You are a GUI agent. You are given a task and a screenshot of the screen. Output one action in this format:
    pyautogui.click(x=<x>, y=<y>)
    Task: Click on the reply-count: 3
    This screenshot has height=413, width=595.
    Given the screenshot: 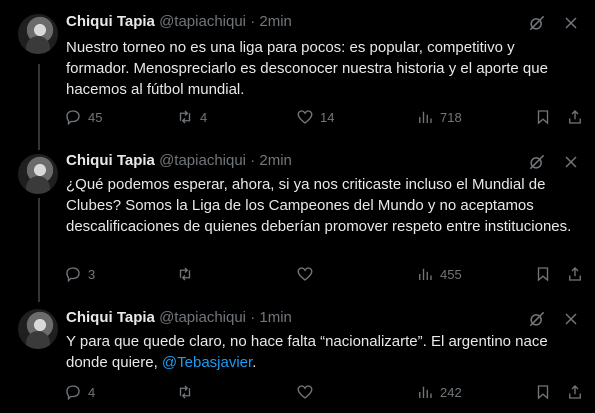 What is the action you would take?
    pyautogui.click(x=92, y=274)
    